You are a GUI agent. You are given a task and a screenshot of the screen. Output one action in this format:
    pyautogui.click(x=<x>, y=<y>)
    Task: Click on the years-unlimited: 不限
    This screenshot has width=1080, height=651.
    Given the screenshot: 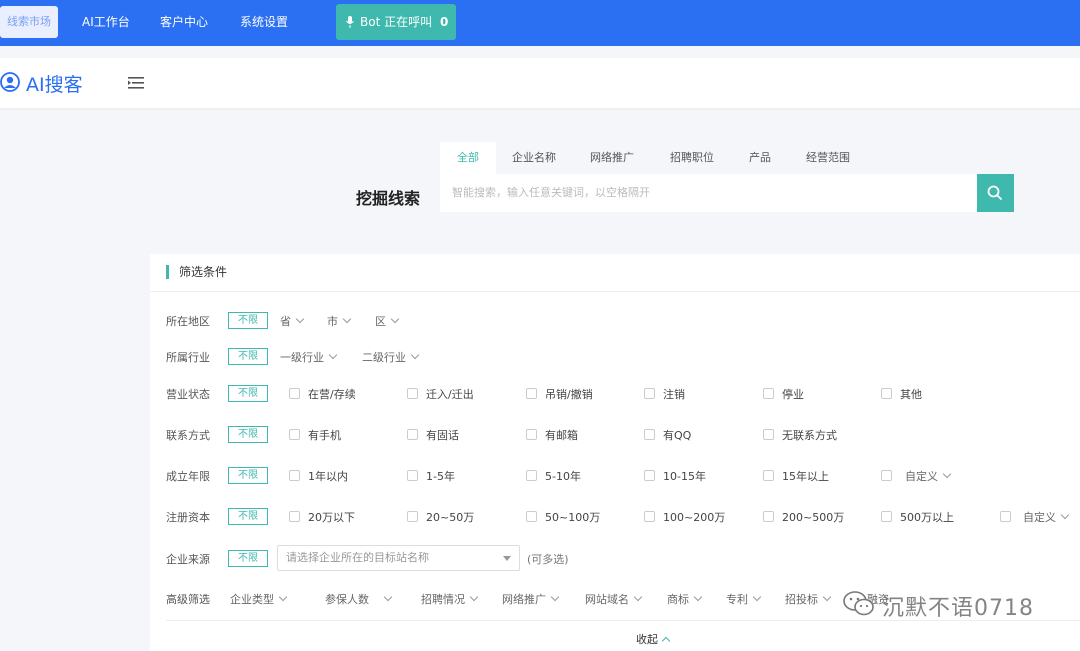 What is the action you would take?
    pyautogui.click(x=248, y=475)
    